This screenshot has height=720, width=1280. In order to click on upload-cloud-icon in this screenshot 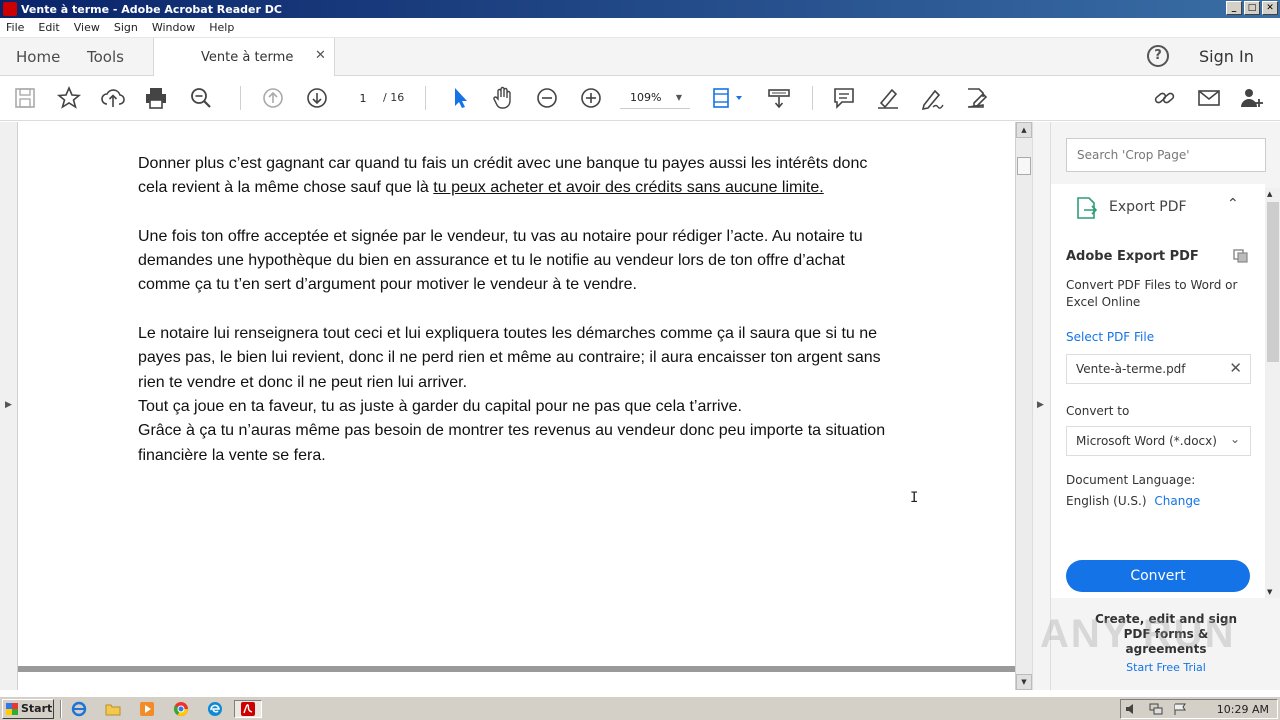, I will do `click(113, 98)`.